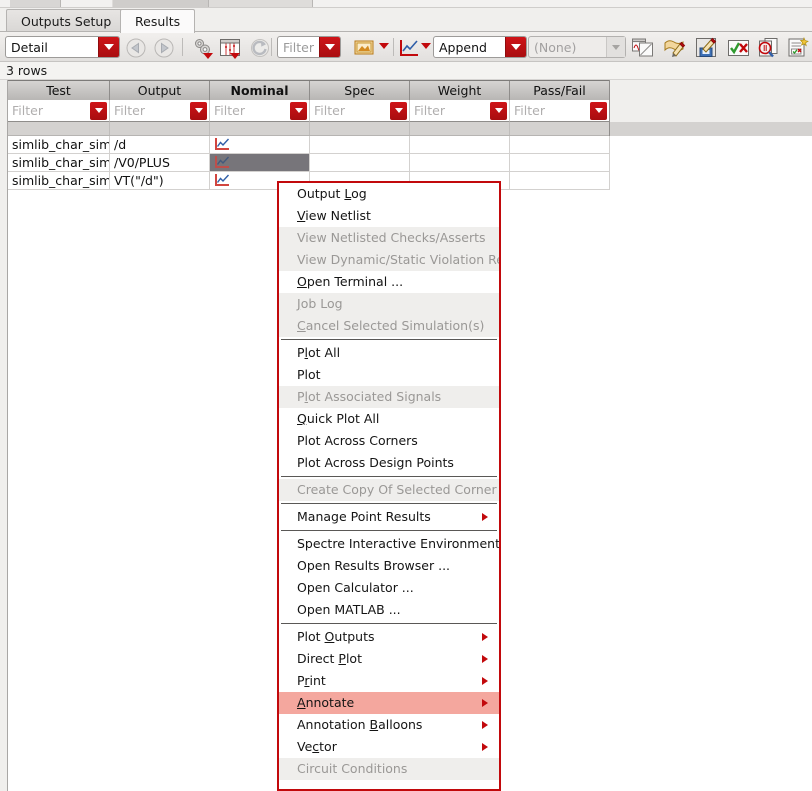  I want to click on gears-dropdown-caret-icon, so click(208, 56).